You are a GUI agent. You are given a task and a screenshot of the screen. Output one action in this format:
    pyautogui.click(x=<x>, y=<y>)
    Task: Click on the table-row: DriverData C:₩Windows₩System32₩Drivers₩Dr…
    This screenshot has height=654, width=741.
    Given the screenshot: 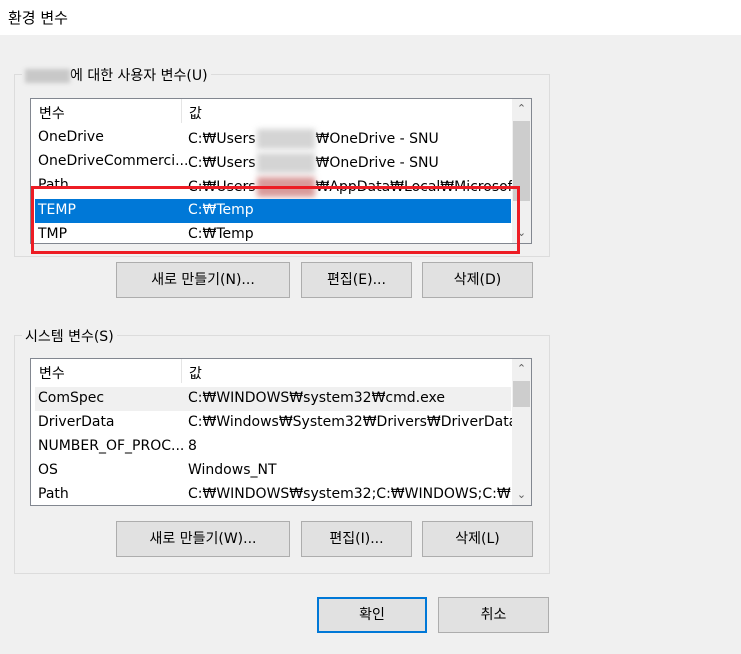 What is the action you would take?
    pyautogui.click(x=276, y=423)
    